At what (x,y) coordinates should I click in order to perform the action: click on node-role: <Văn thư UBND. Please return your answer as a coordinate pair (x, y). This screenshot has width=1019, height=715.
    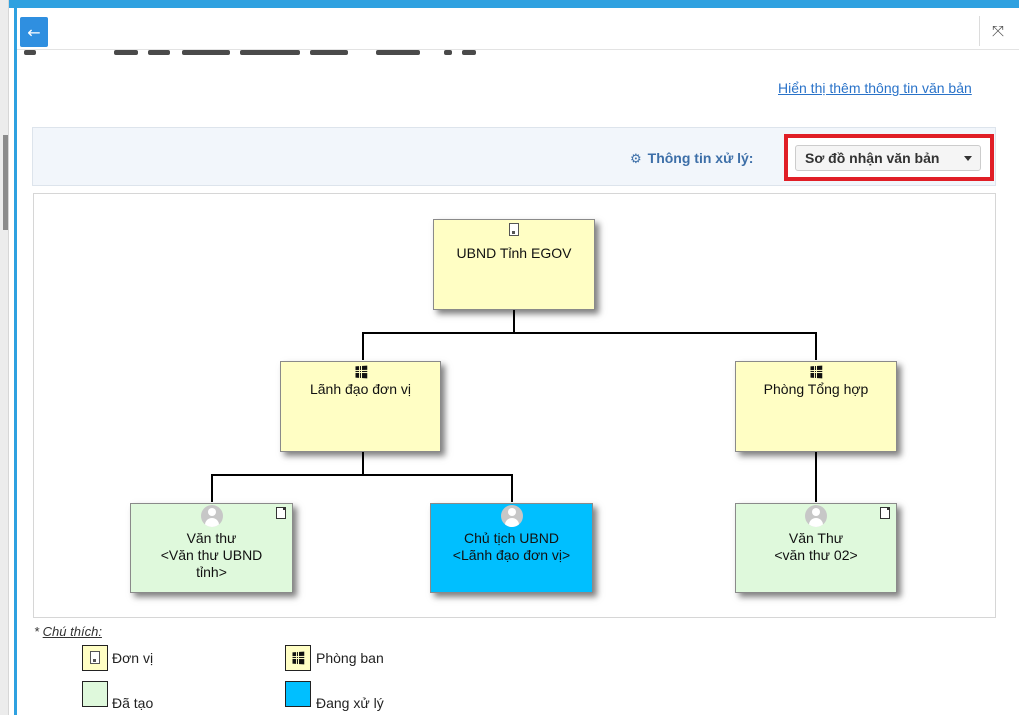
    Looking at the image, I should click on (211, 555).